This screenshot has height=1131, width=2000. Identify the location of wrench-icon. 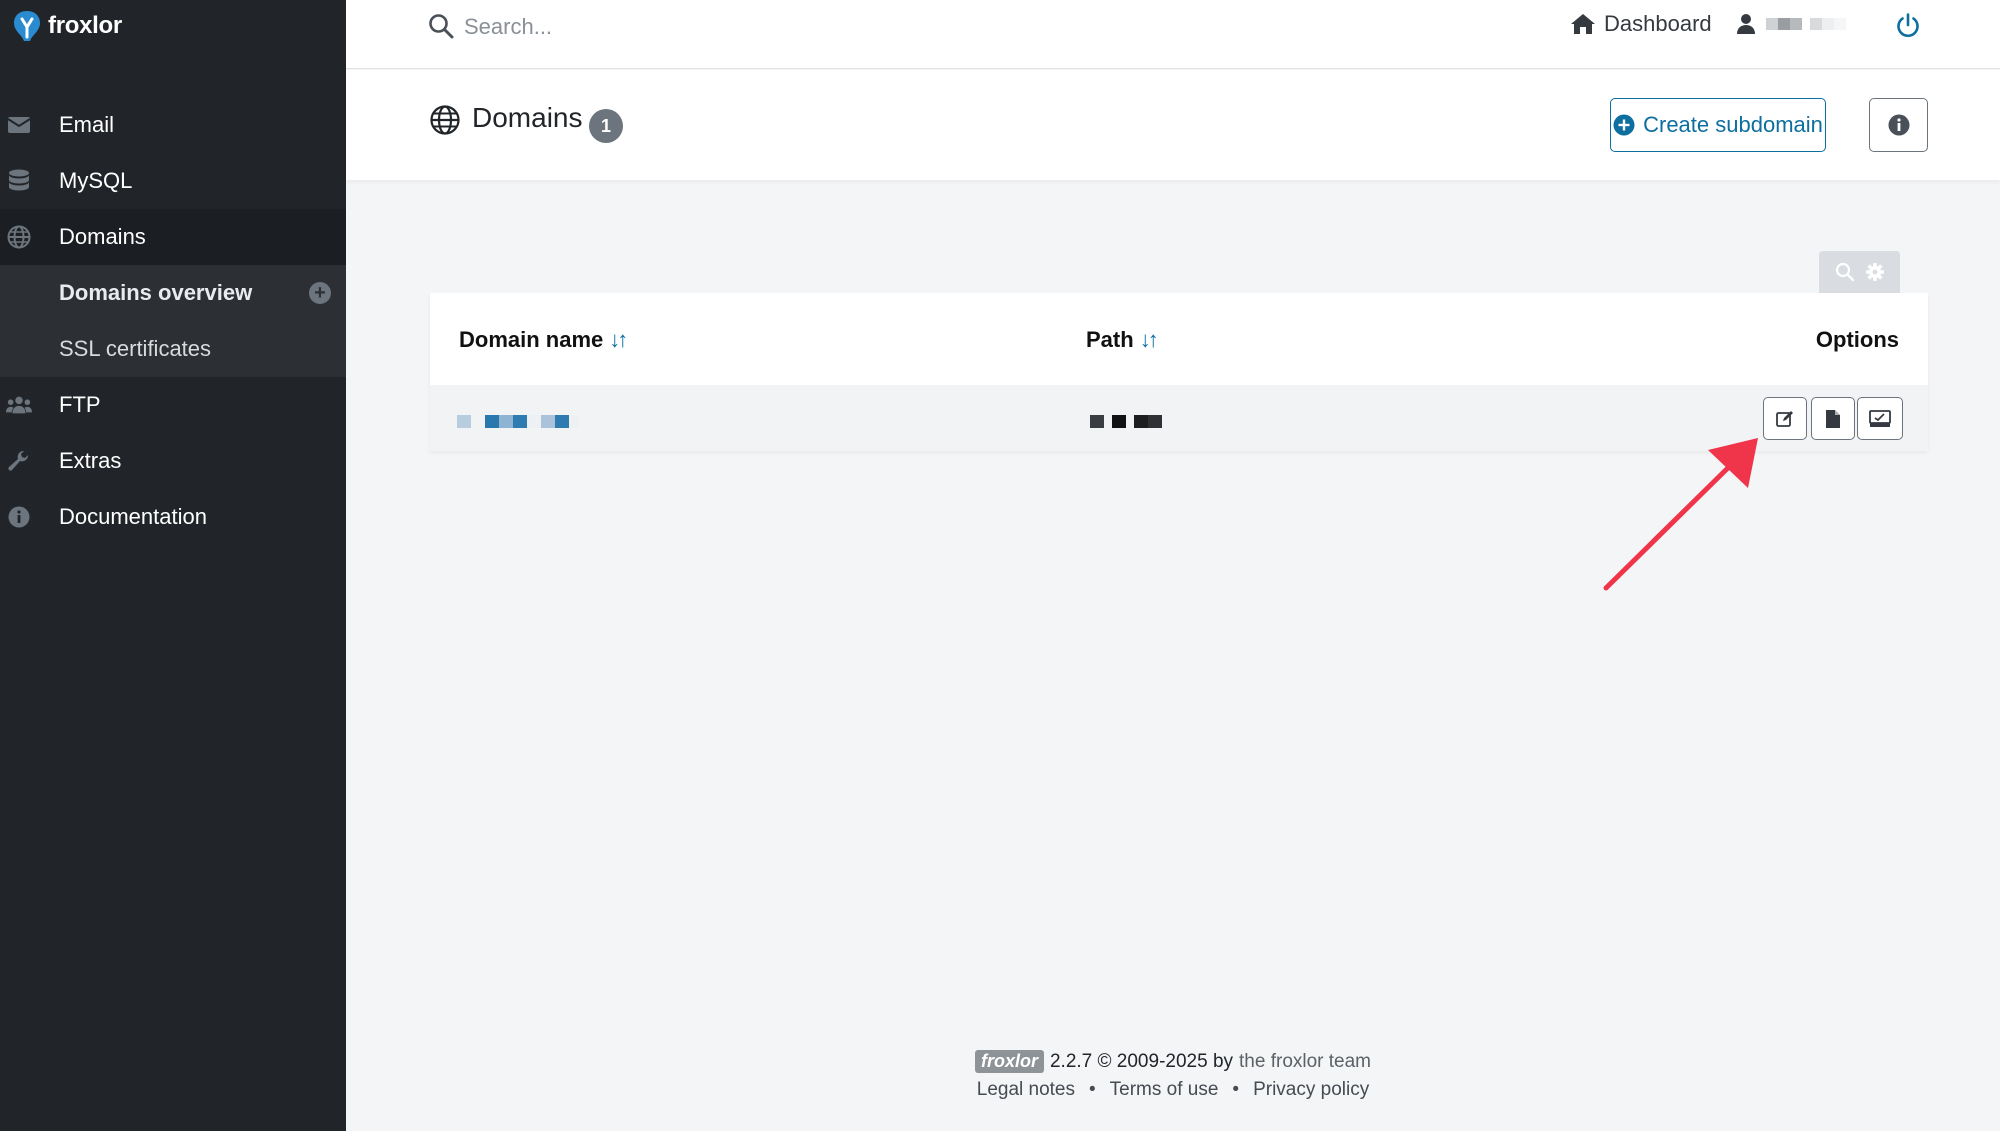
(19, 461).